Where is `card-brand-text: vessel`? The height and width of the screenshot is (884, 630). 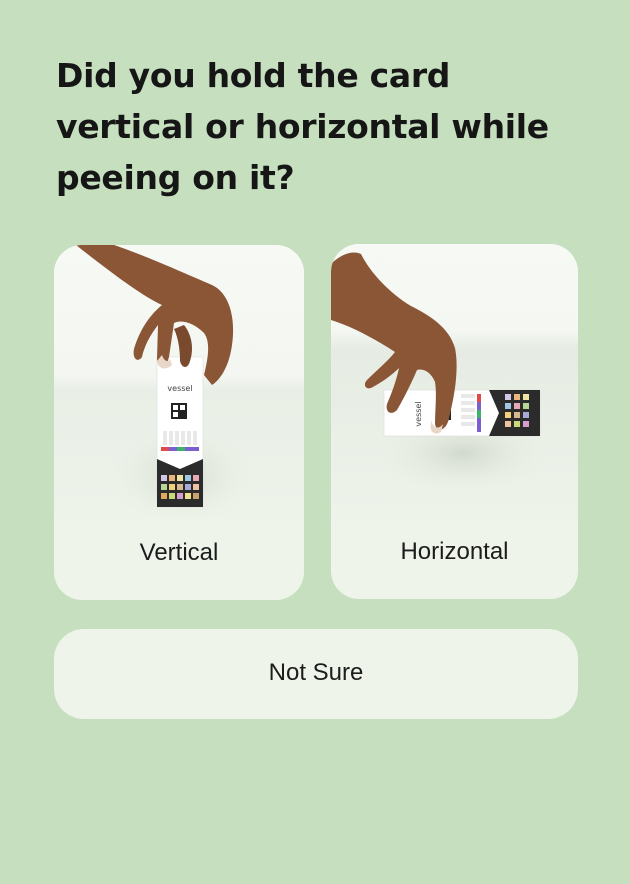
card-brand-text: vessel is located at coordinates (179, 388).